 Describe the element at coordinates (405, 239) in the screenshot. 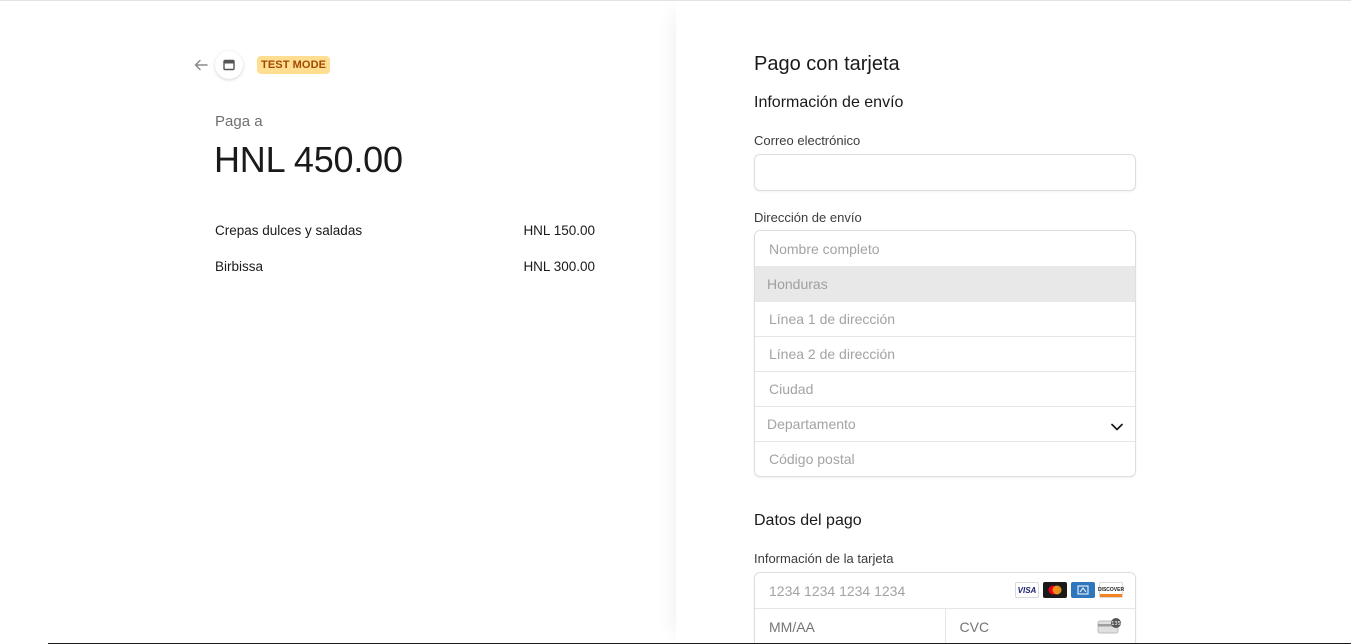

I see `line-item: Crepas dulces y saladas HNL 150.00` at that location.